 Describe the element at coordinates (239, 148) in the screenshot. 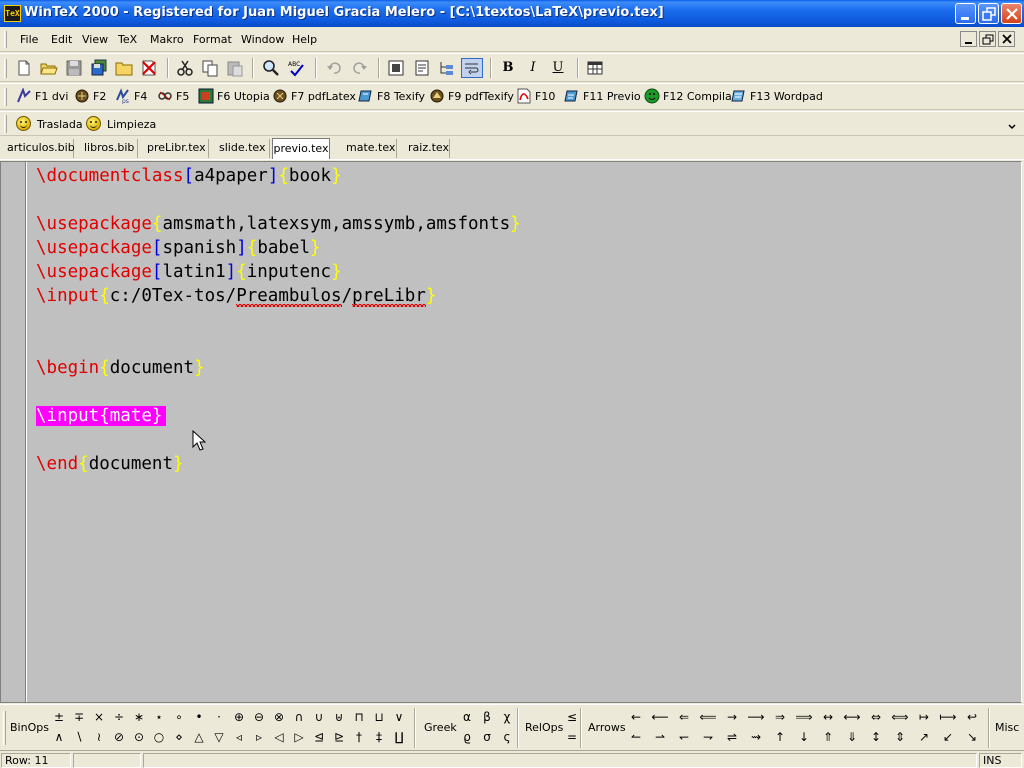

I see `tab-slide-tex: slide.tex` at that location.